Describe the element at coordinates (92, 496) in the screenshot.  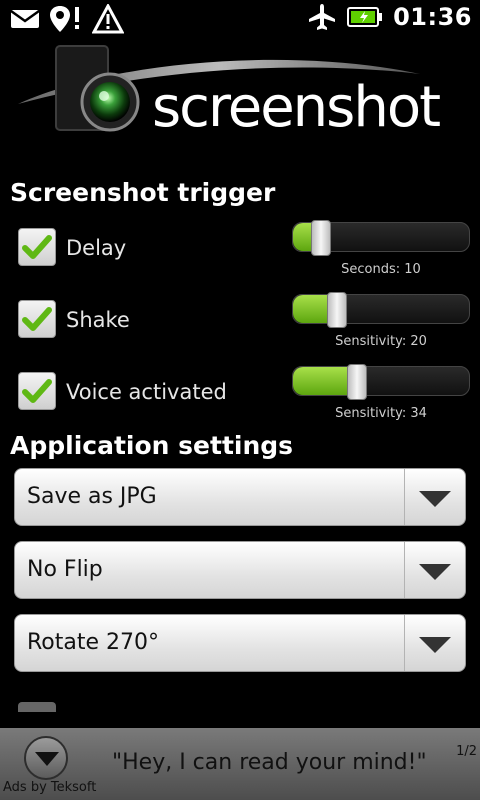
I see `format-spinner-value: Save as JPG` at that location.